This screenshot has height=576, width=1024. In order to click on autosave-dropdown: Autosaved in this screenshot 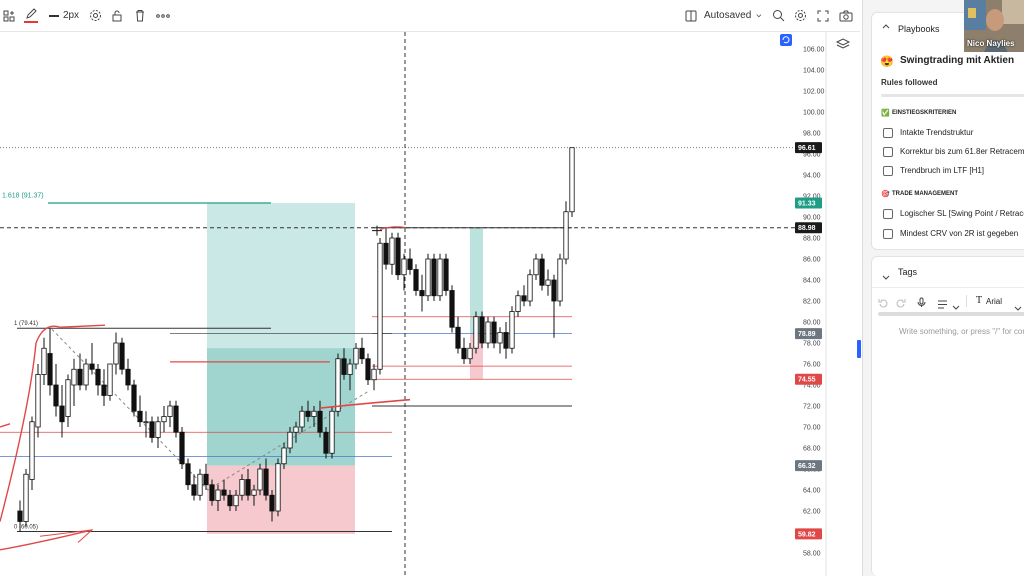, I will do `click(733, 16)`.